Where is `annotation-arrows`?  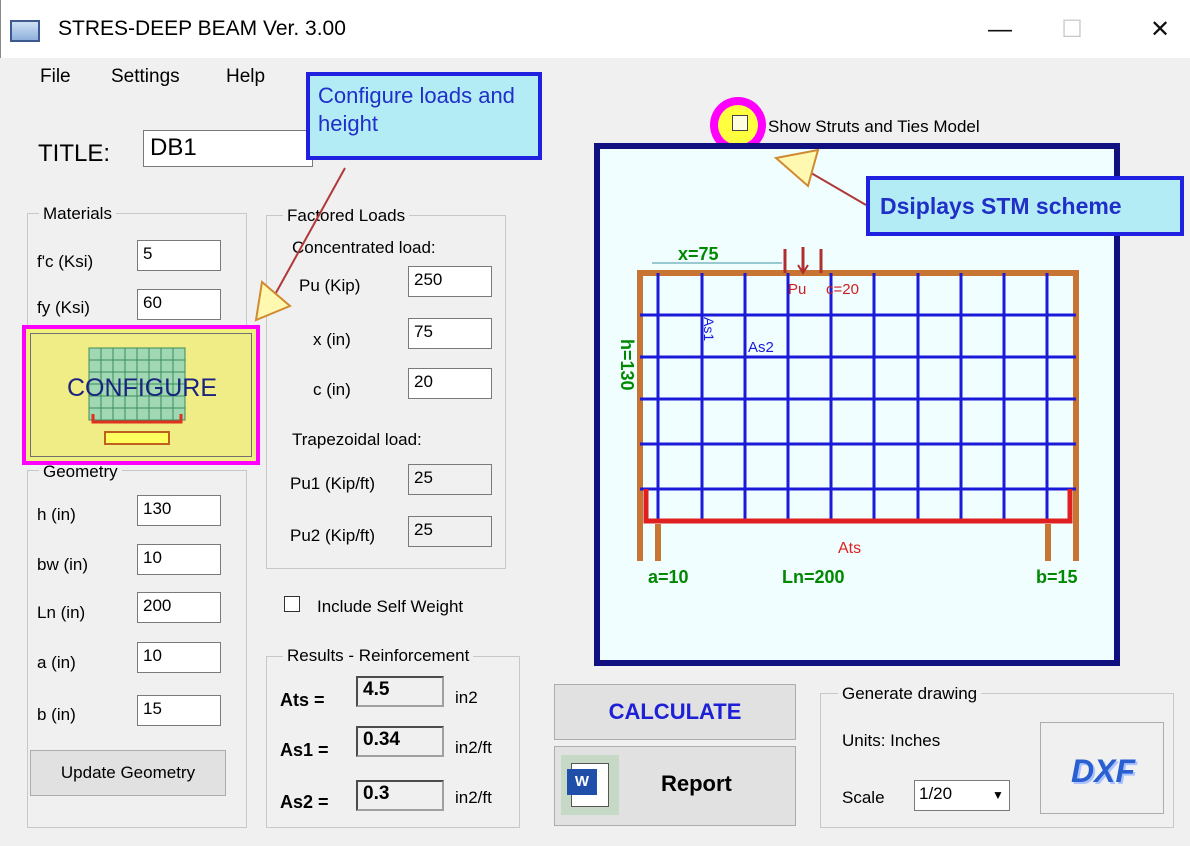 annotation-arrows is located at coordinates (560, 235).